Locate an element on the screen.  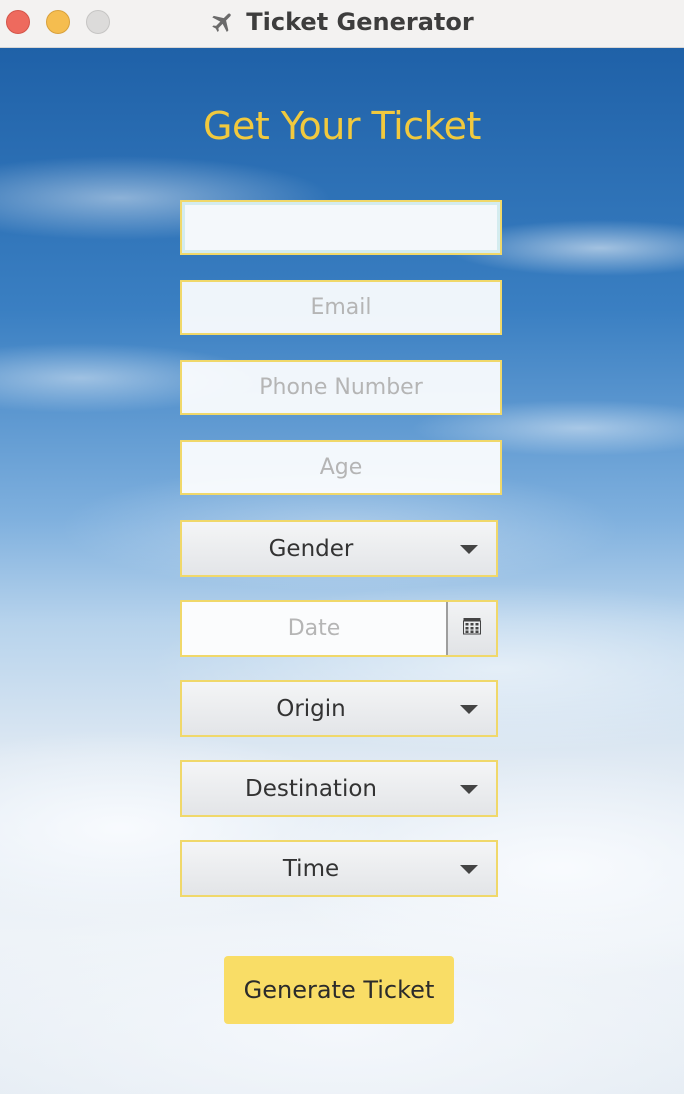
title-bar: Ticket Generator is located at coordinates (342, 24).